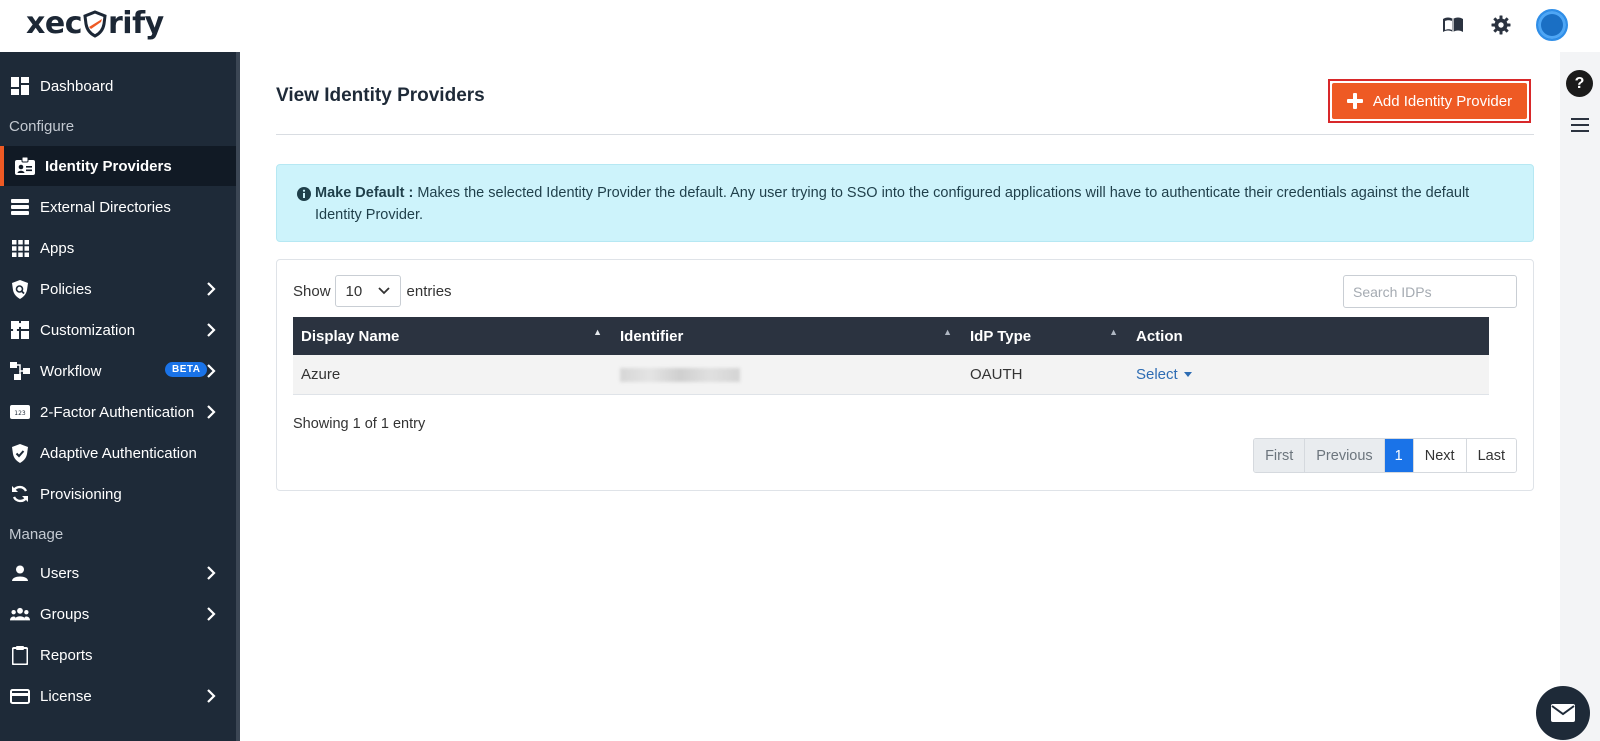 The height and width of the screenshot is (741, 1600). Describe the element at coordinates (20, 371) in the screenshot. I see `workflow-icon` at that location.